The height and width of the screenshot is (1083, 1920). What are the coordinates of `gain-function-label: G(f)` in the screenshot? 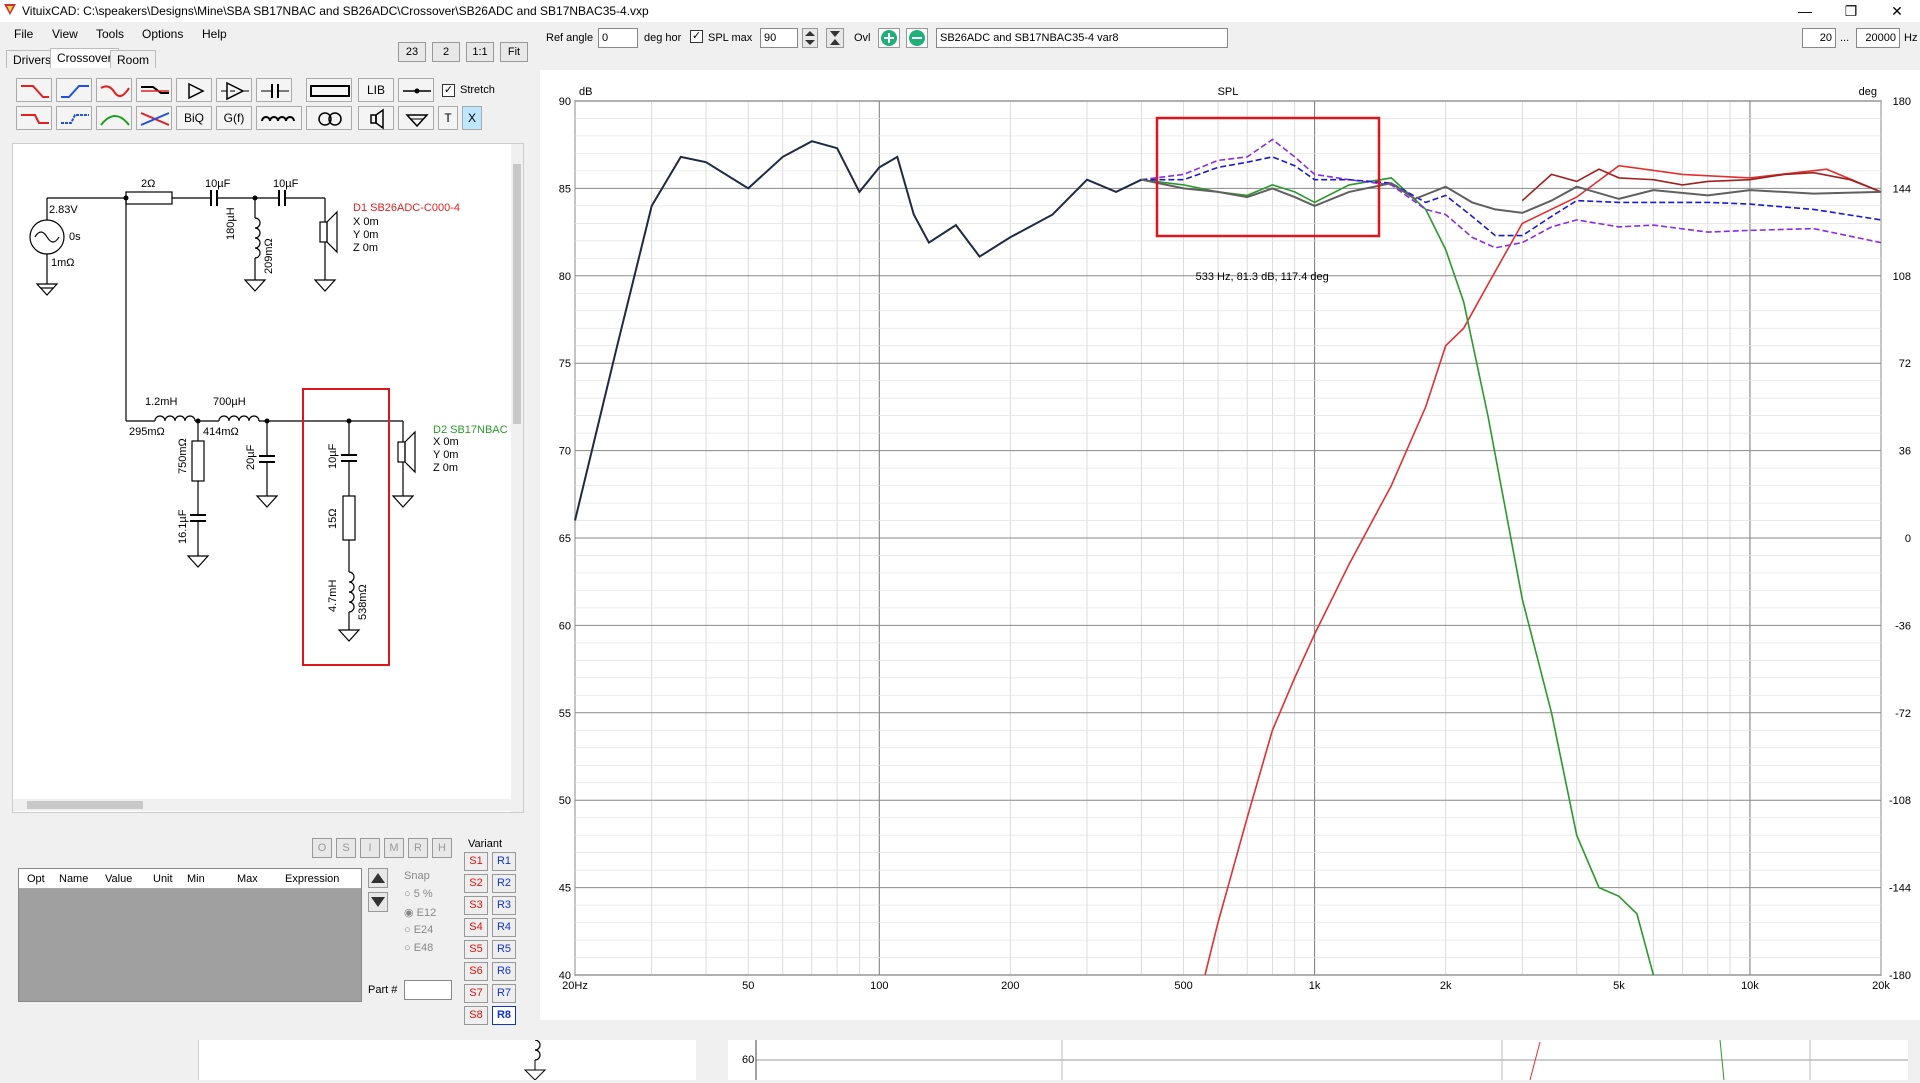 It's located at (234, 118).